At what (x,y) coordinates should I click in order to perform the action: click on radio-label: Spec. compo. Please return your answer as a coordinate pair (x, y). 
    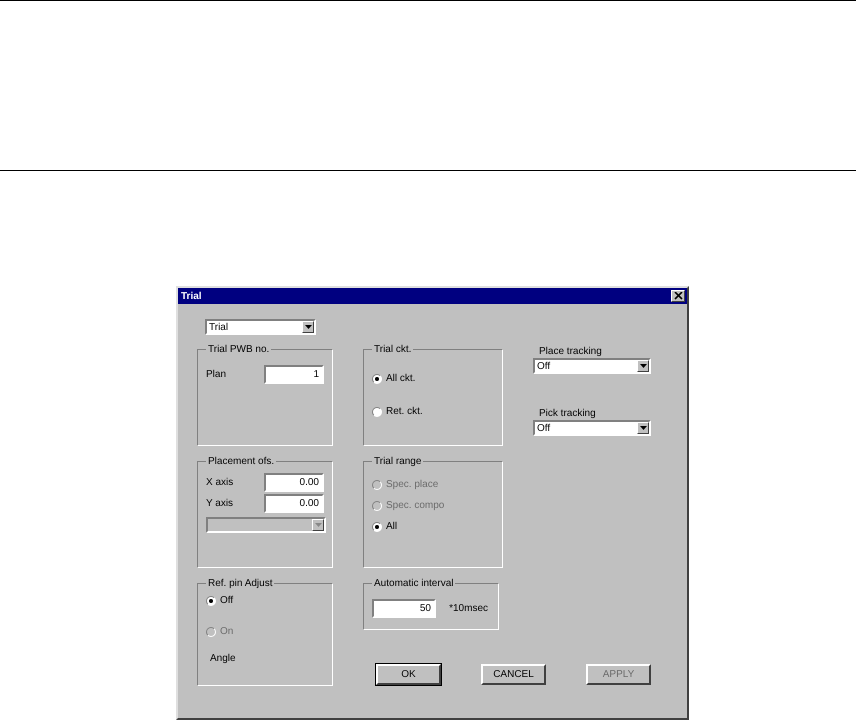
    Looking at the image, I should click on (415, 505).